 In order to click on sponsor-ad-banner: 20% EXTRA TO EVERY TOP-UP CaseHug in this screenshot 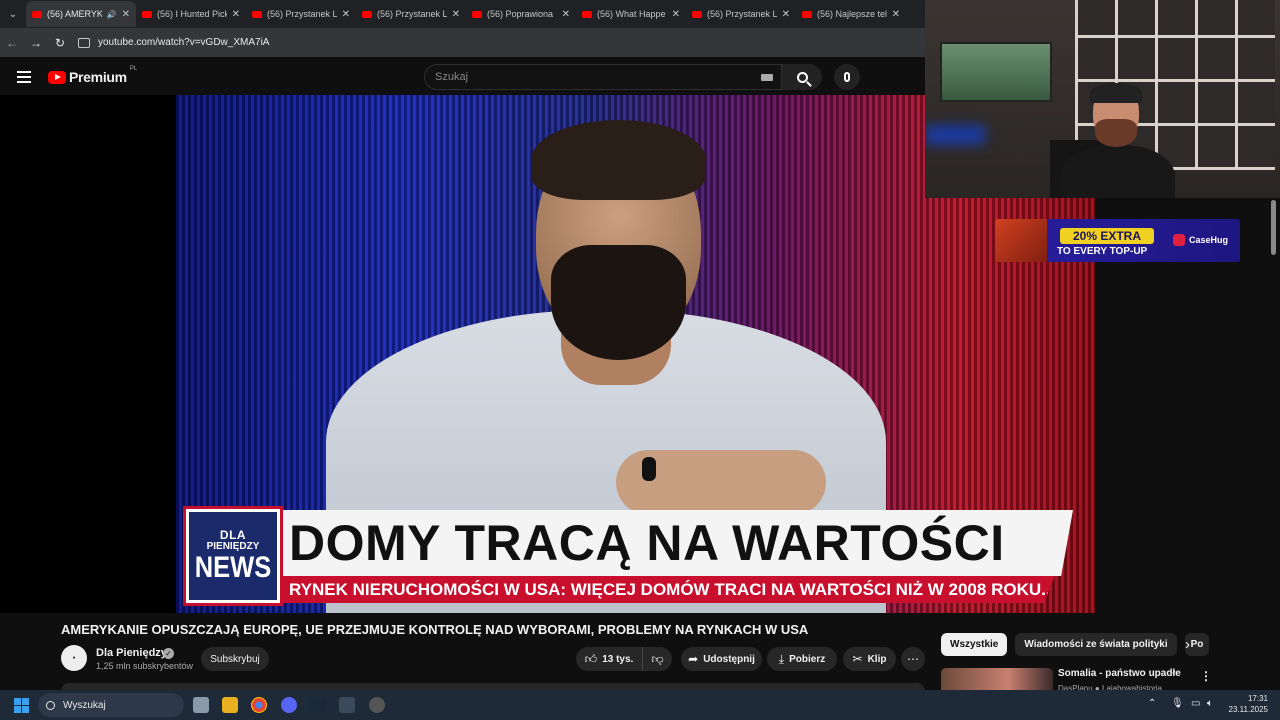, I will do `click(1117, 240)`.